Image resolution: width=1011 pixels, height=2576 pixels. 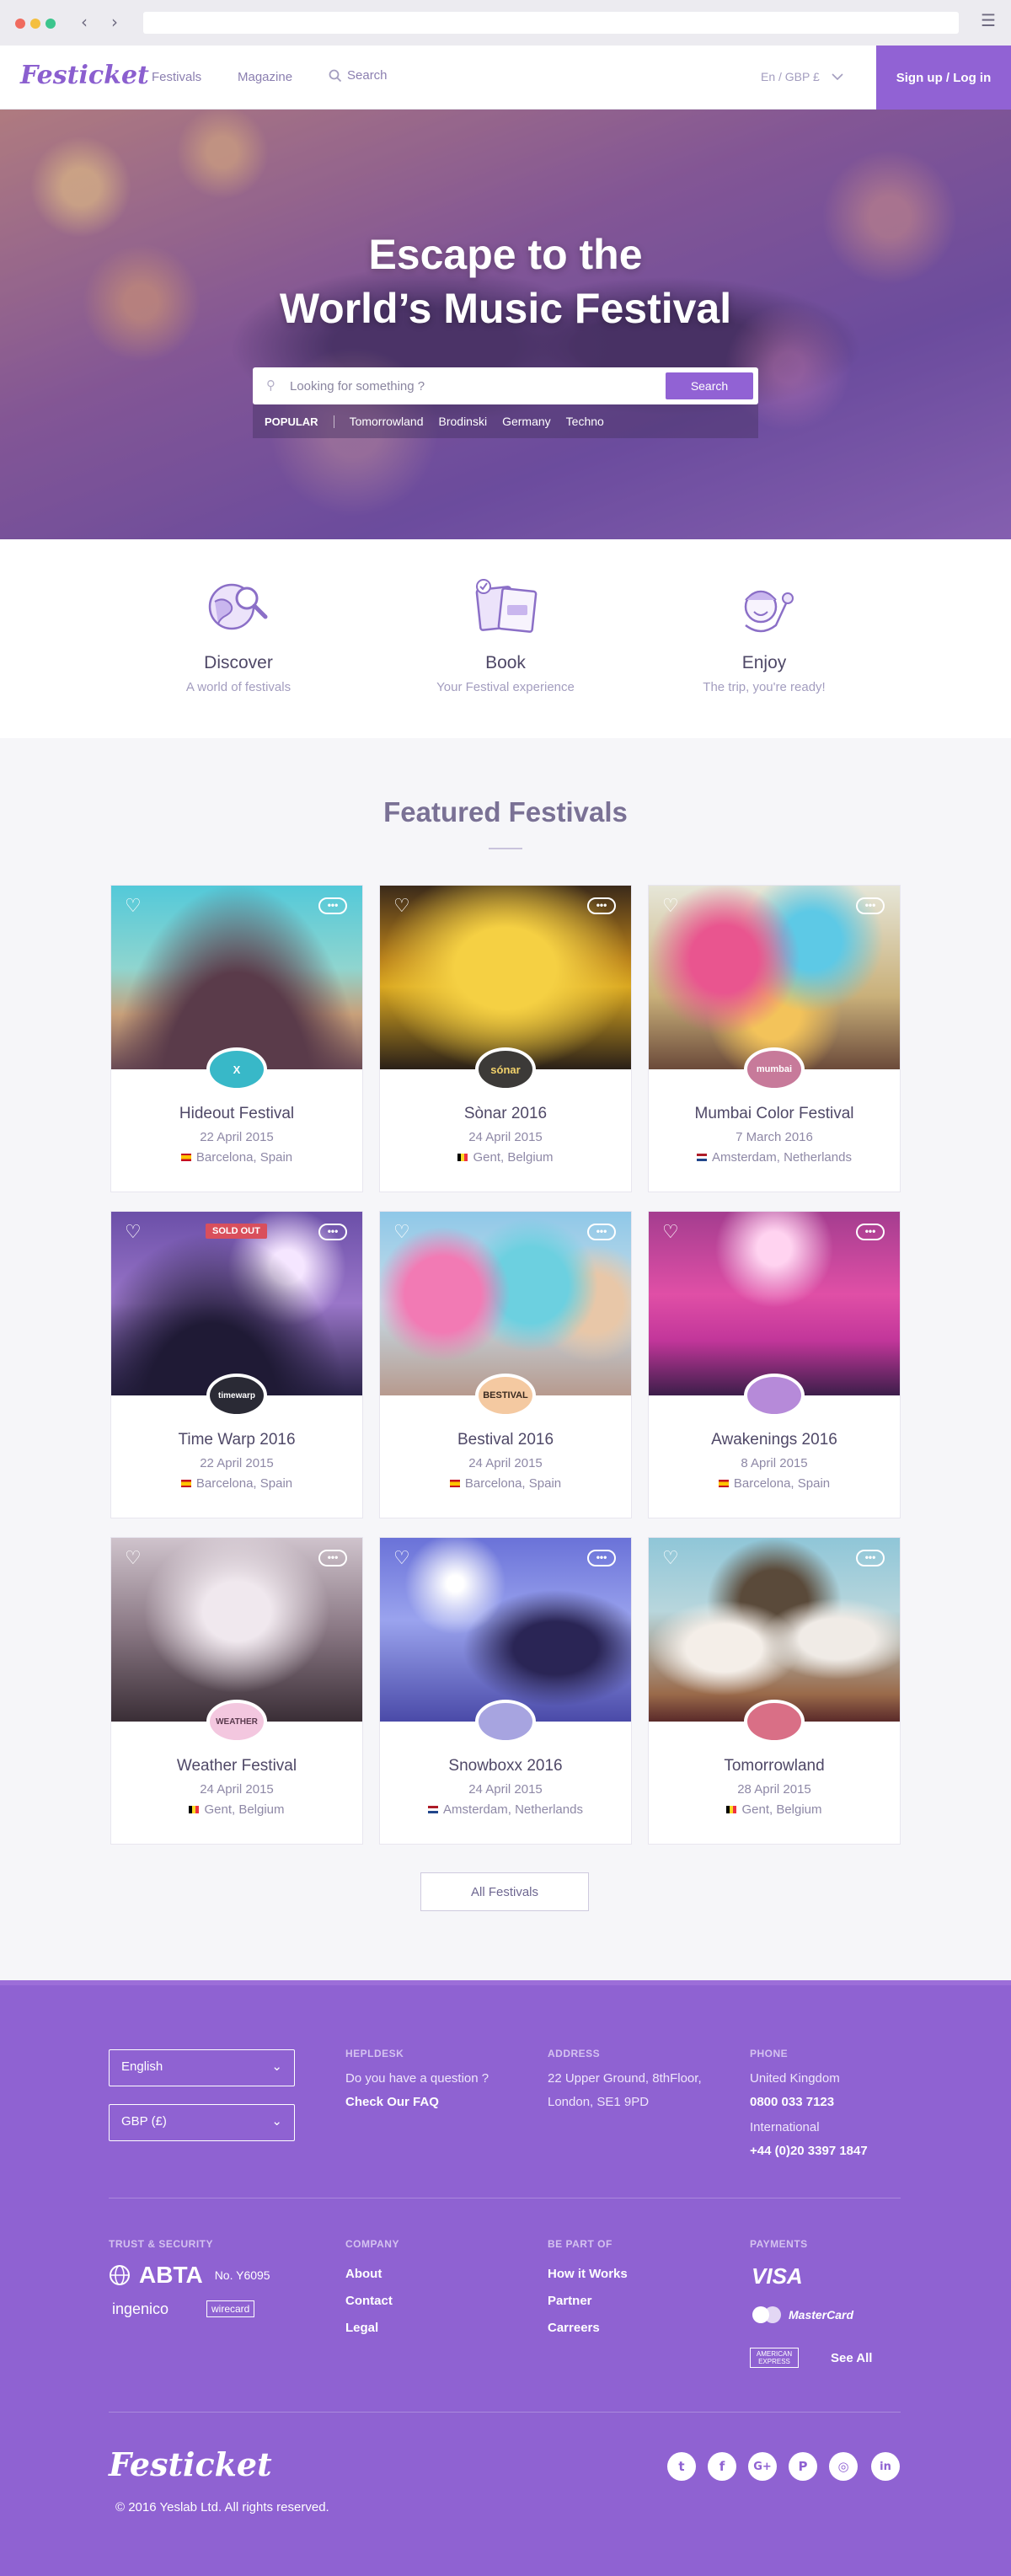 What do you see at coordinates (367, 75) in the screenshot?
I see `nav-search-label: Search` at bounding box center [367, 75].